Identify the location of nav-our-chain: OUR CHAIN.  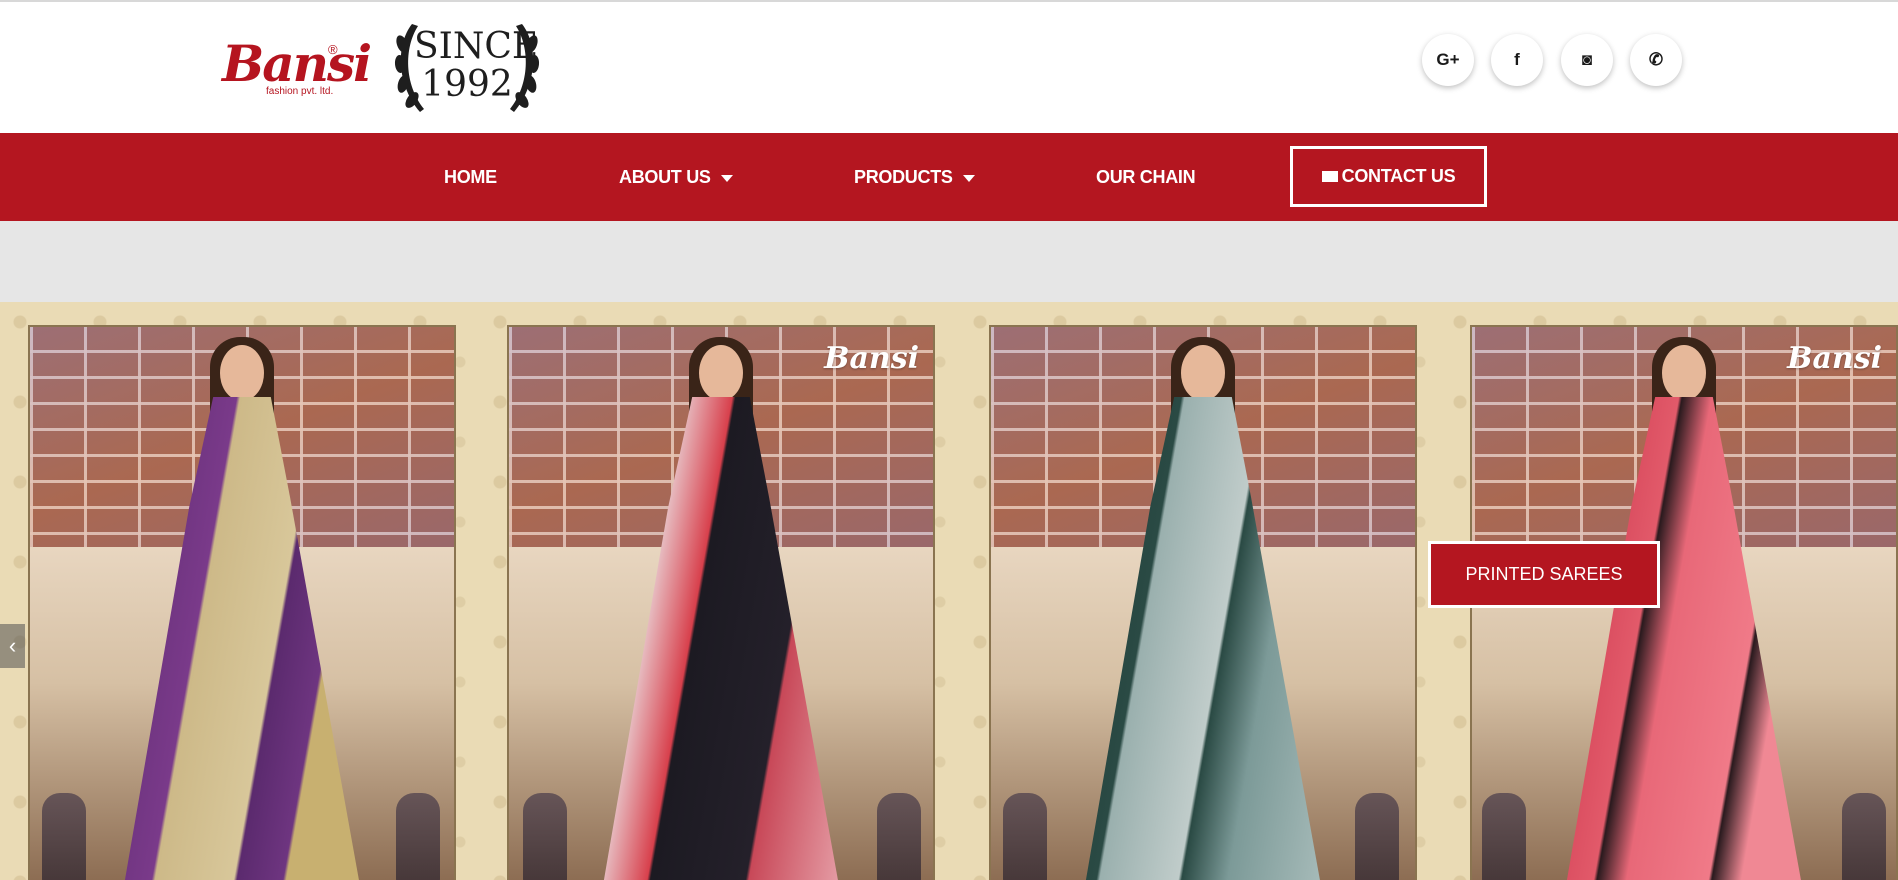
(1146, 177).